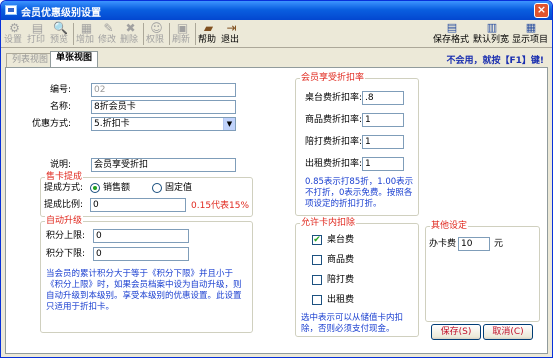  Describe the element at coordinates (333, 78) in the screenshot. I see `discount-title: 会员享受折扣率` at that location.